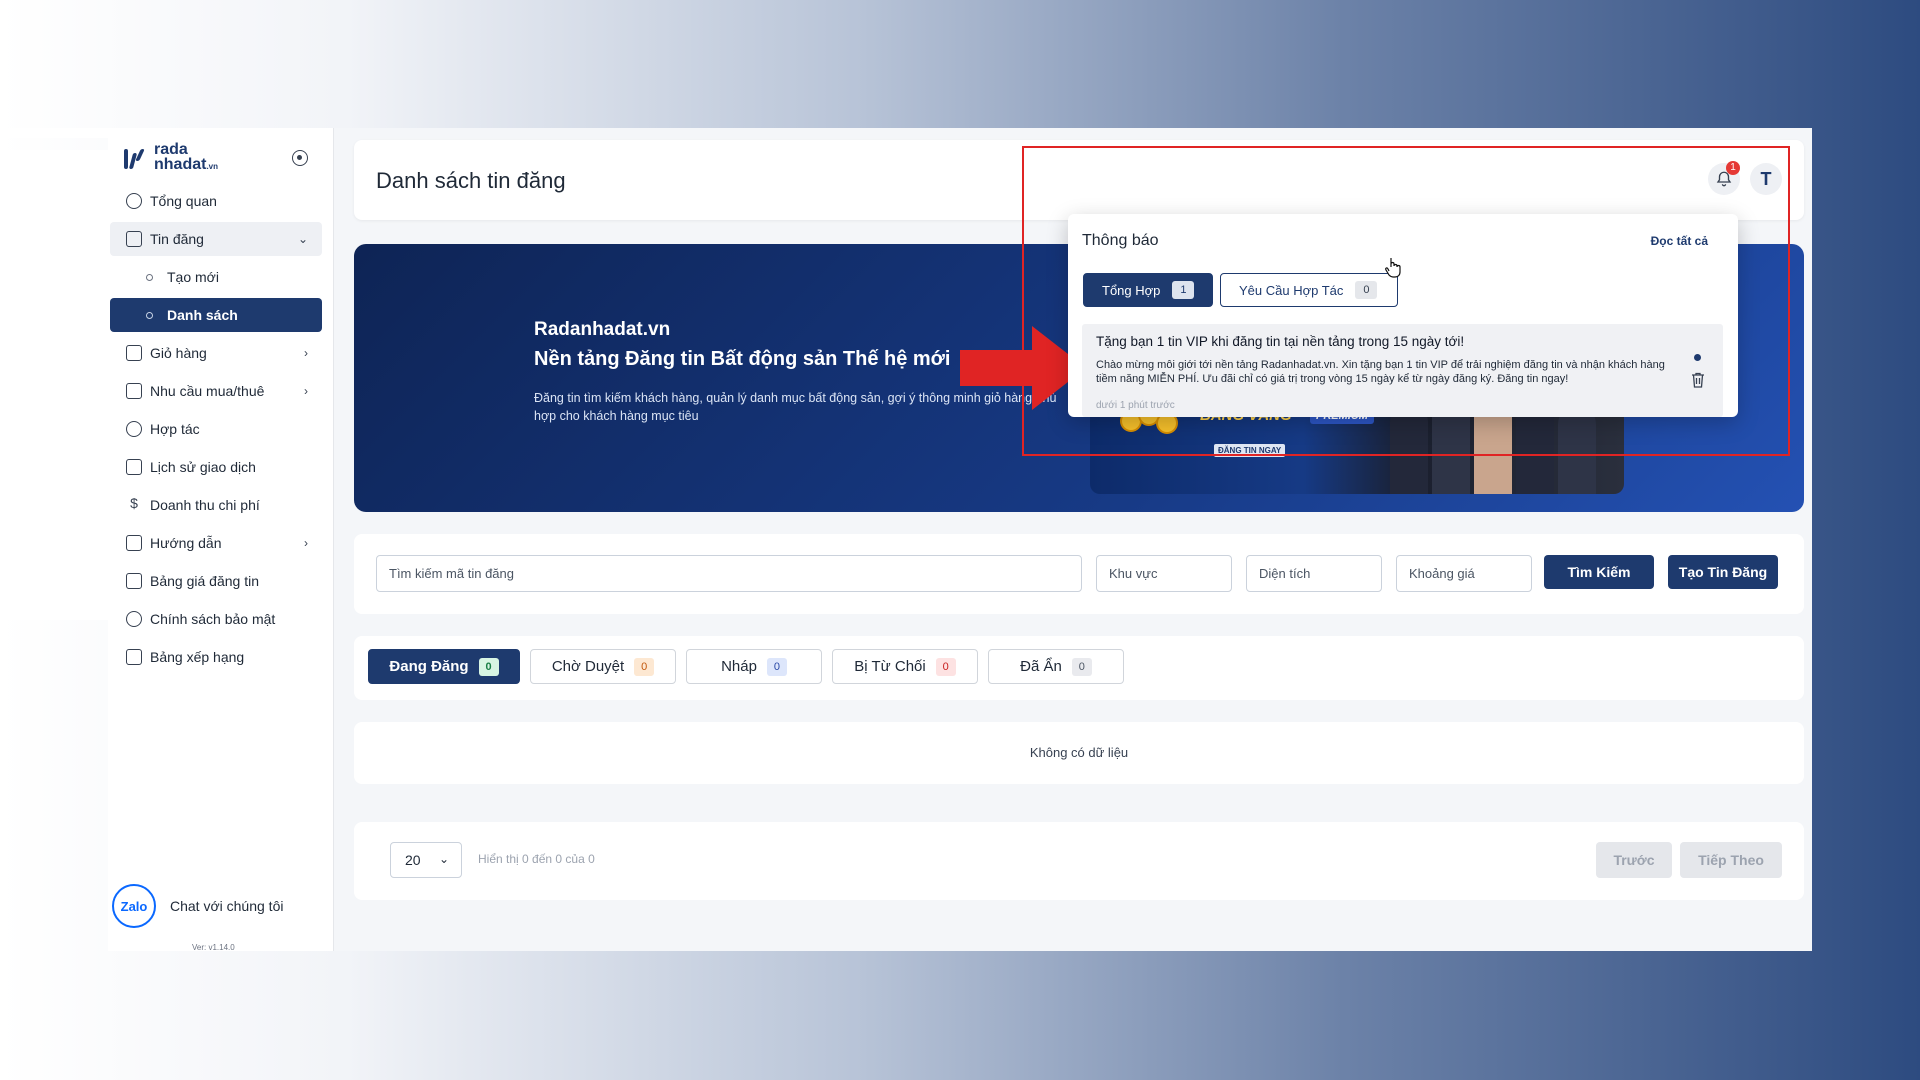 The image size is (1920, 1080). I want to click on empty-state: Không có dữ liệu, so click(1079, 752).